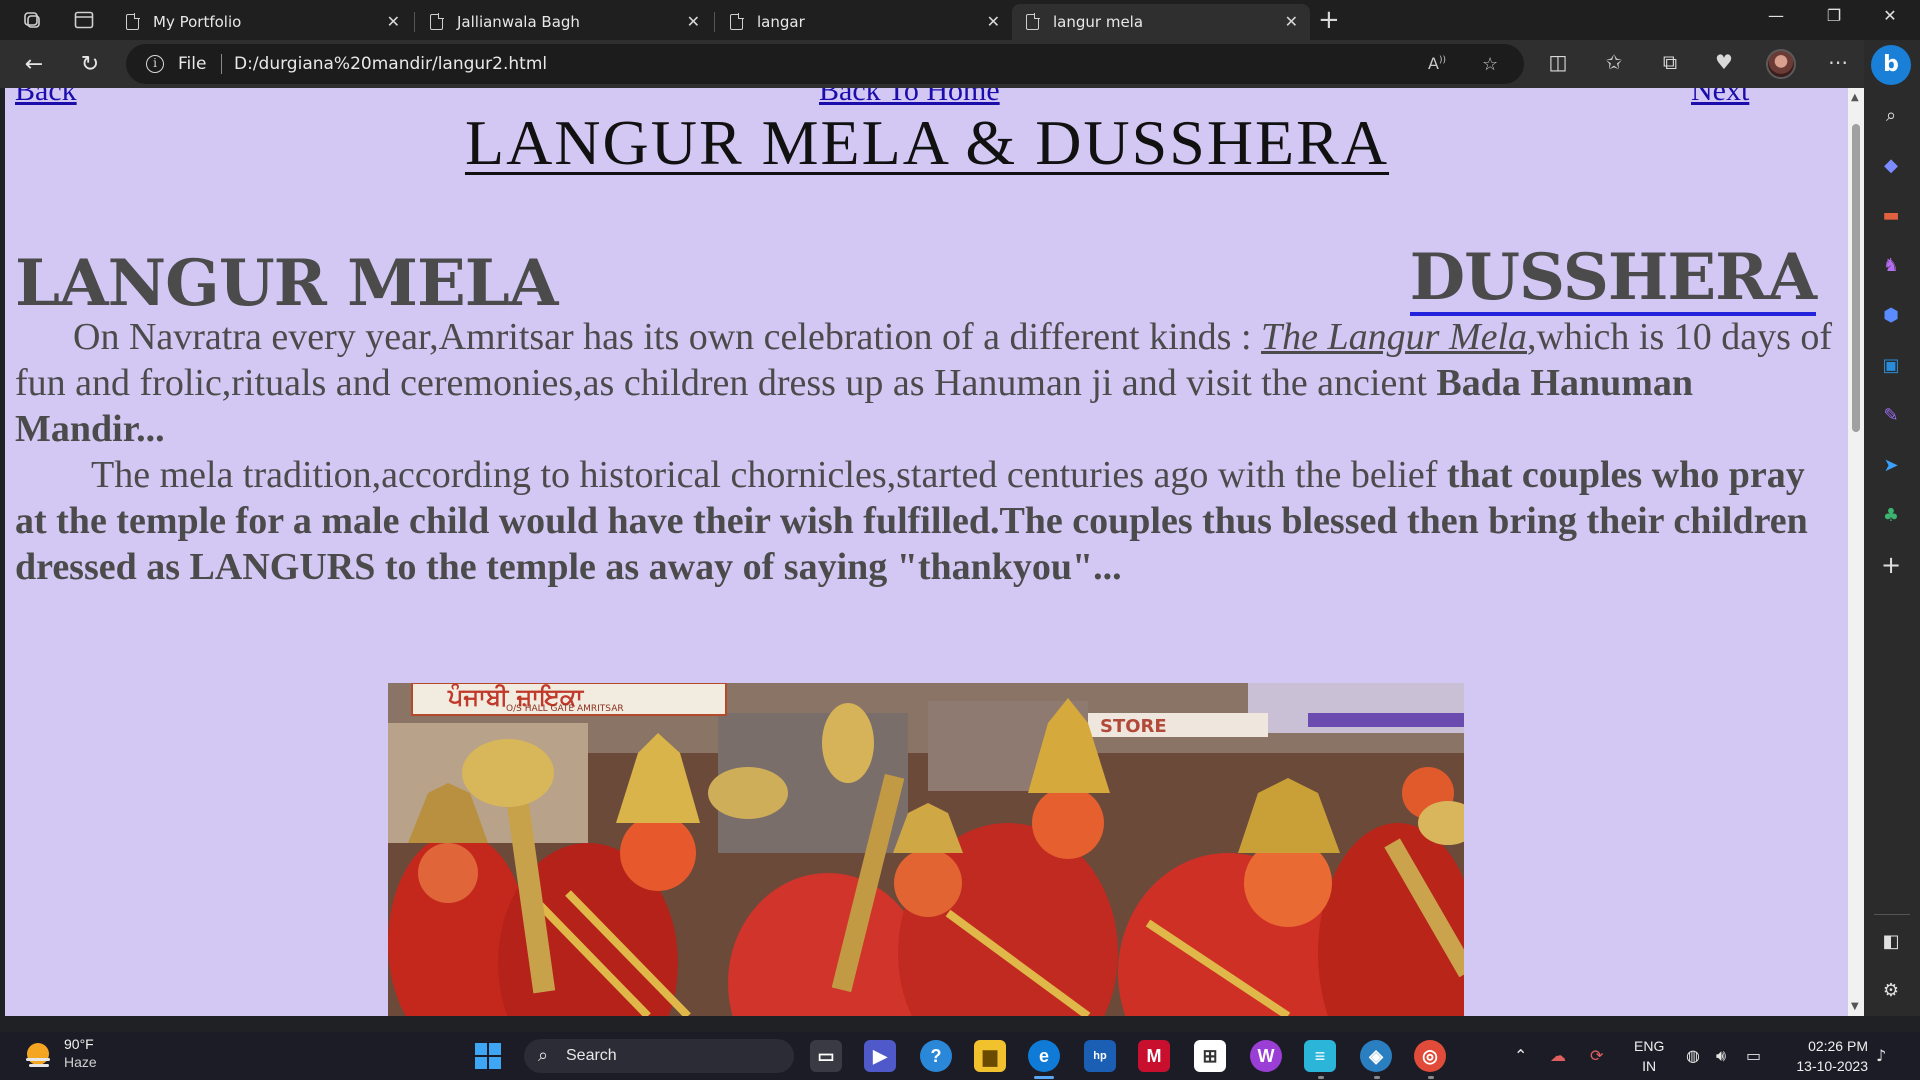  Describe the element at coordinates (1855, 1006) in the screenshot. I see `scroll-down-arrow-icon: ▼` at that location.